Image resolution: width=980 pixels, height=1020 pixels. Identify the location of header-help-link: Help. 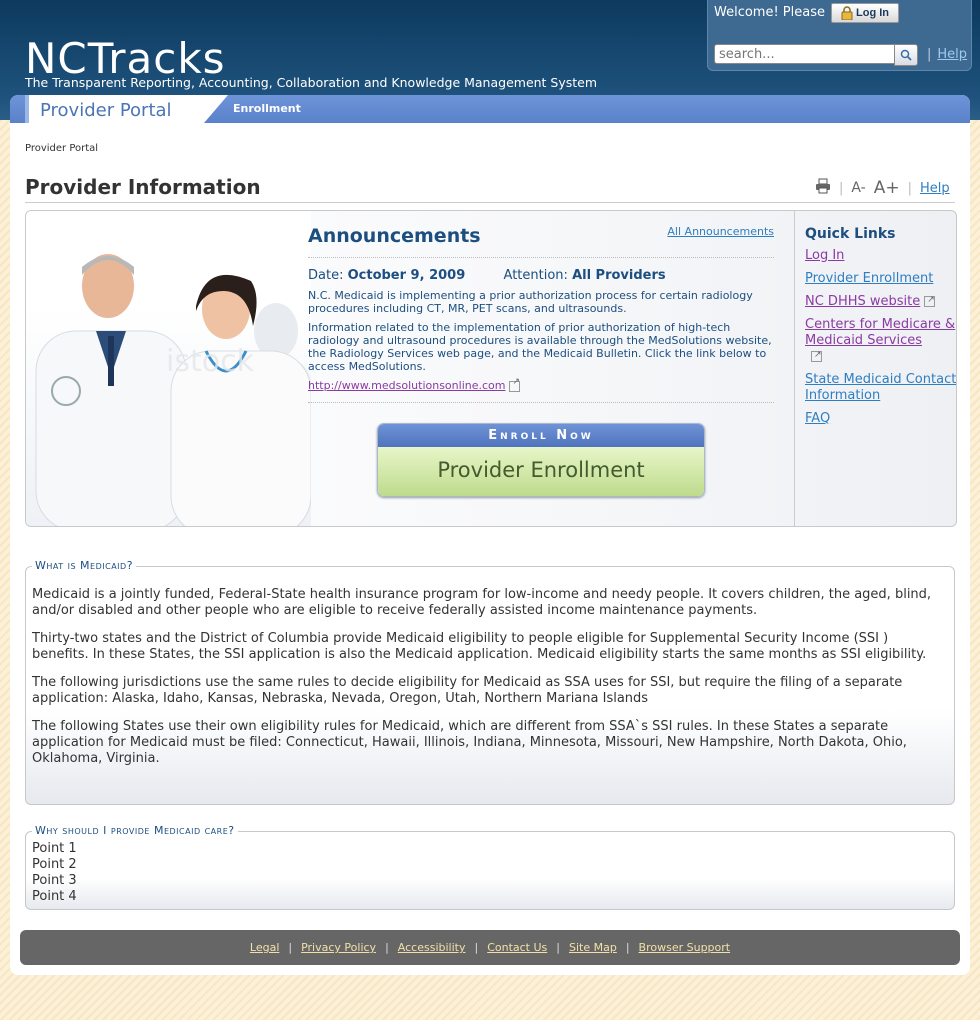
(952, 54).